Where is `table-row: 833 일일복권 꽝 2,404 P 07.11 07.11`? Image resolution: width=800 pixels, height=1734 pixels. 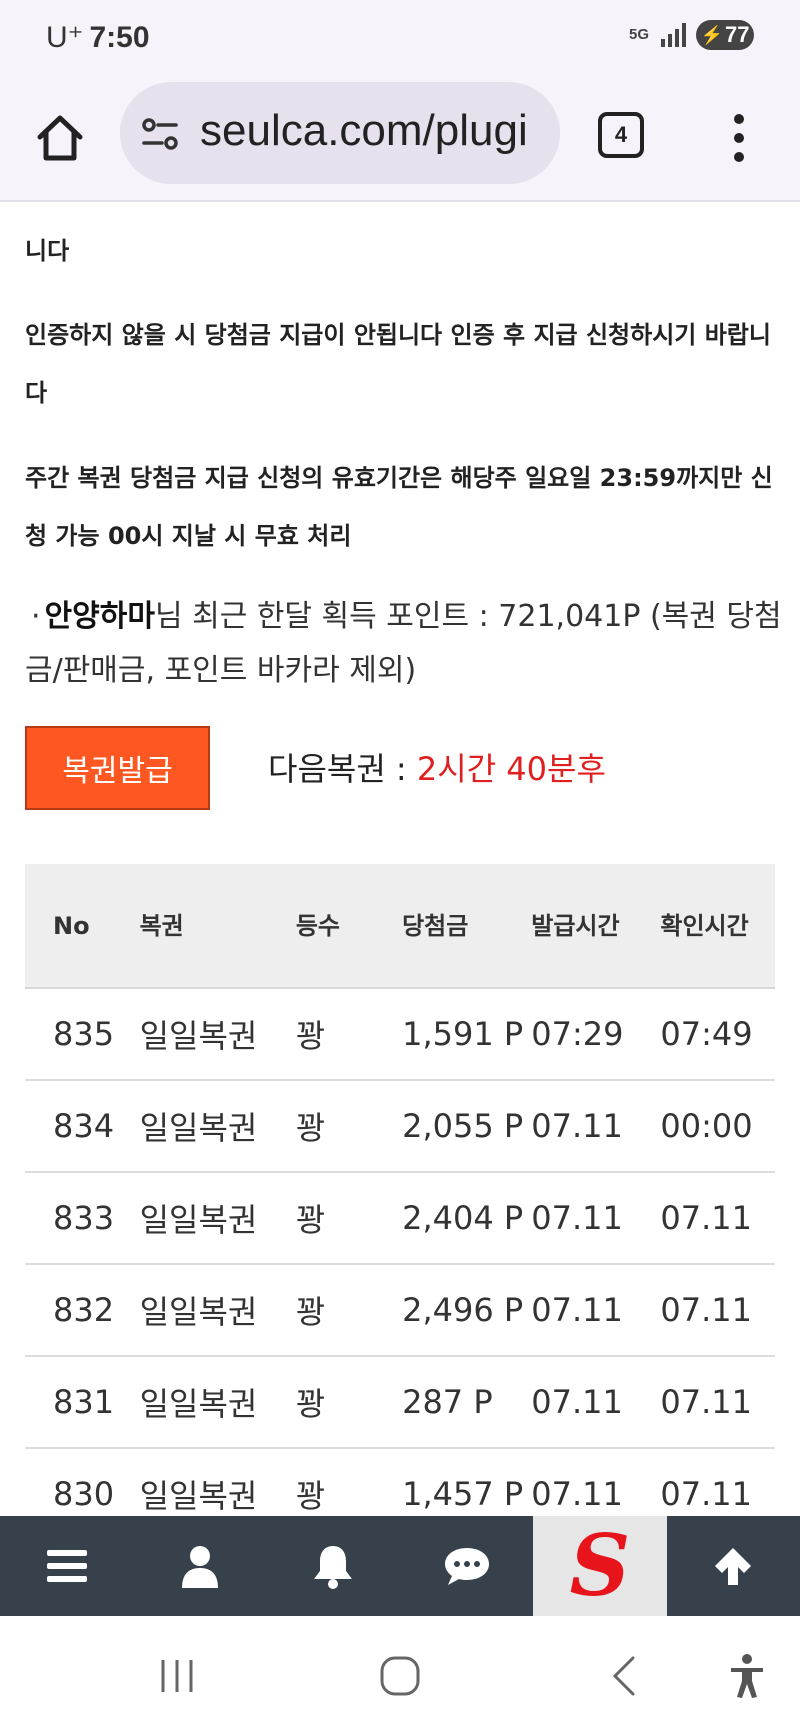
table-row: 833 일일복권 꽝 2,404 P 07.11 07.11 is located at coordinates (400, 1218).